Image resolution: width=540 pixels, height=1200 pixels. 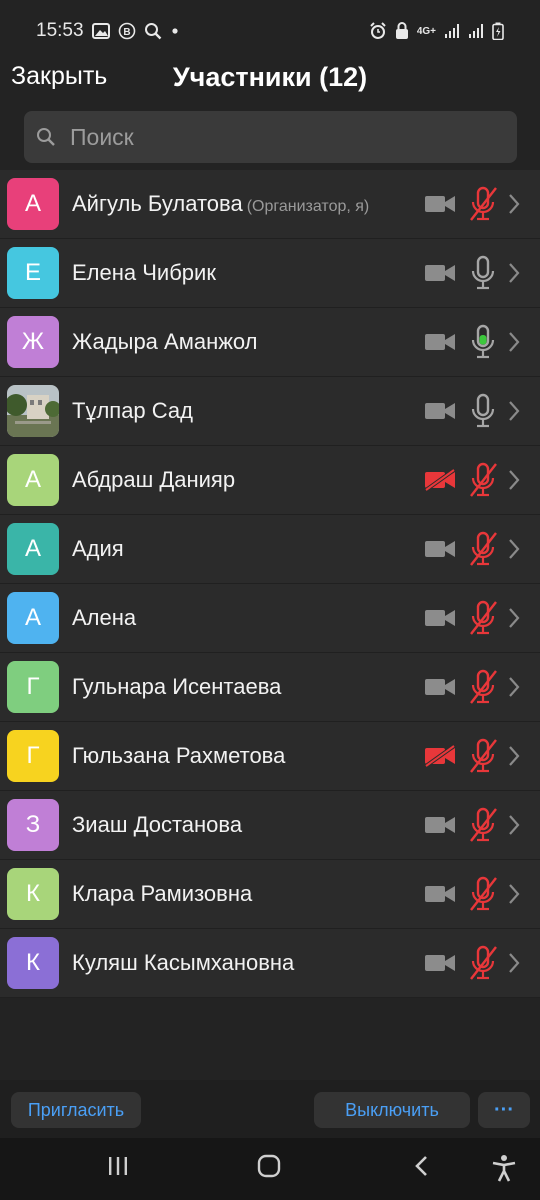 What do you see at coordinates (157, 825) in the screenshot?
I see `participant-name-container: Зиаш Достанова` at bounding box center [157, 825].